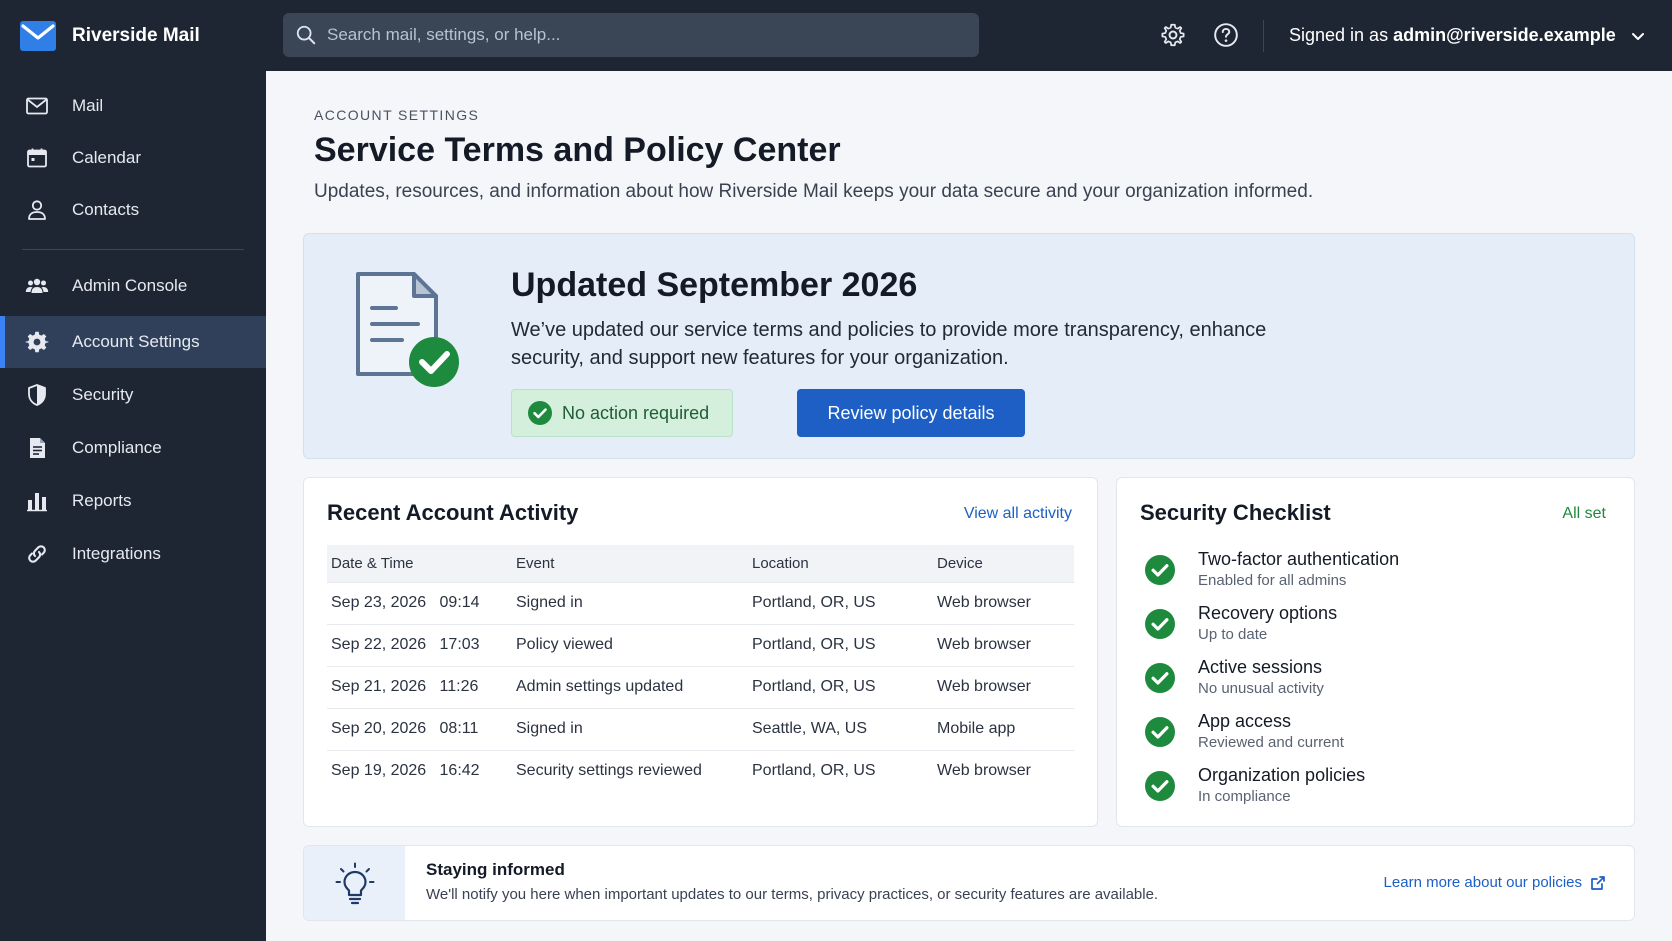  I want to click on cell-datetime: Sep 19, 2026 16:42, so click(419, 770).